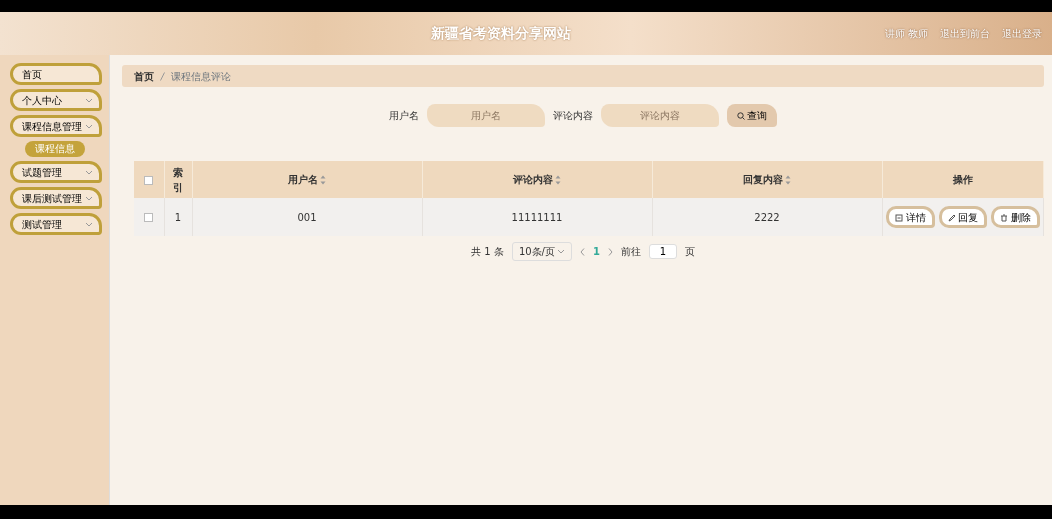 The image size is (1052, 519). Describe the element at coordinates (906, 34) in the screenshot. I see `user-label: 讲师 教师` at that location.